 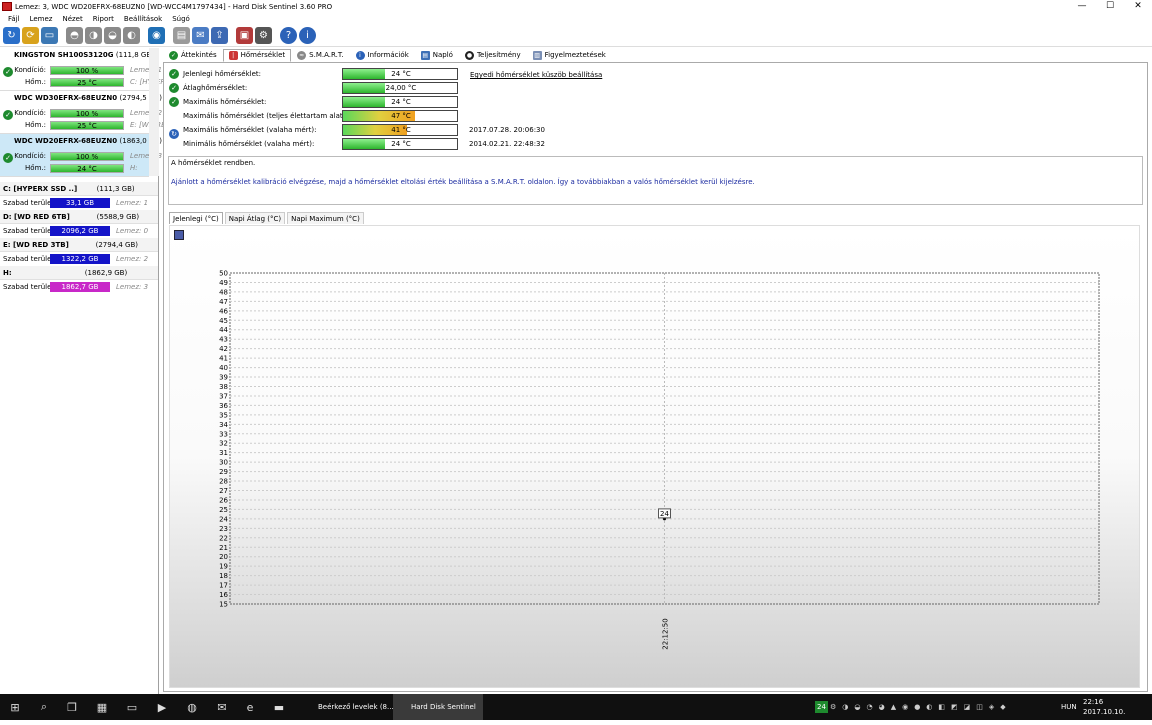 What do you see at coordinates (193, 55) in the screenshot?
I see `tab-overview: ✓ Áttekintés` at bounding box center [193, 55].